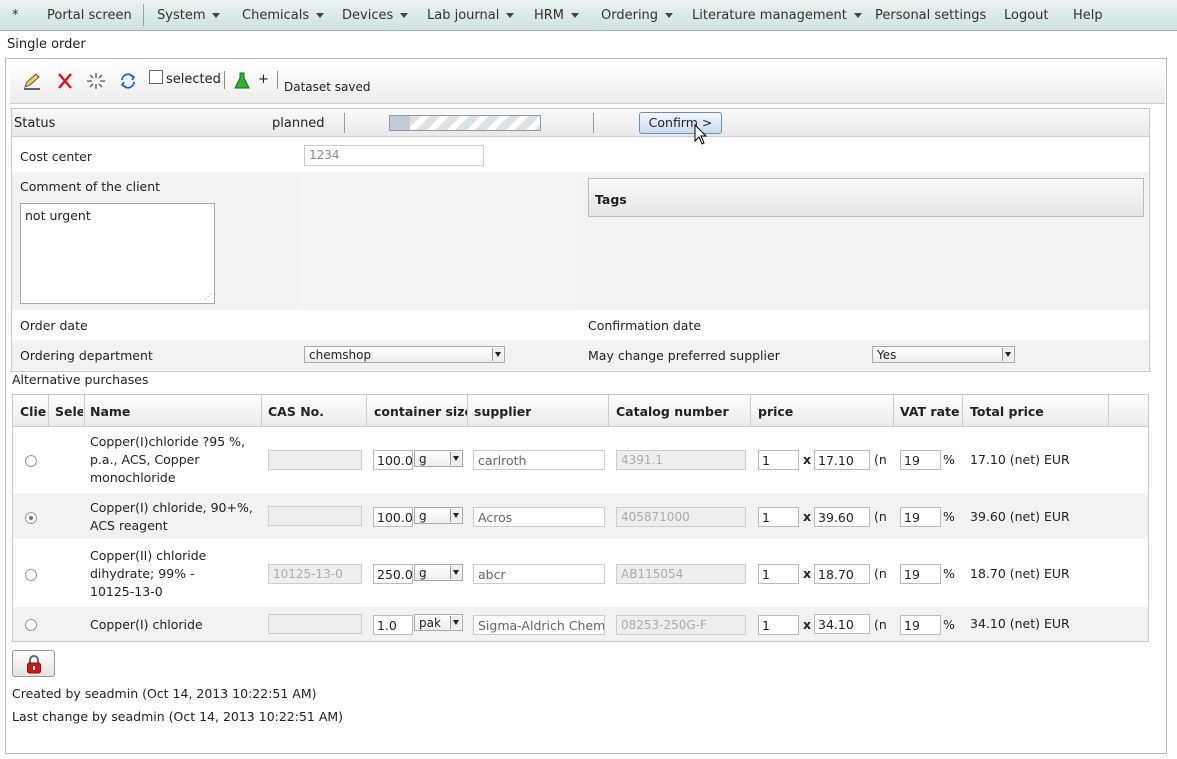 This screenshot has height=759, width=1177. I want to click on menu-item-system: System, so click(189, 15).